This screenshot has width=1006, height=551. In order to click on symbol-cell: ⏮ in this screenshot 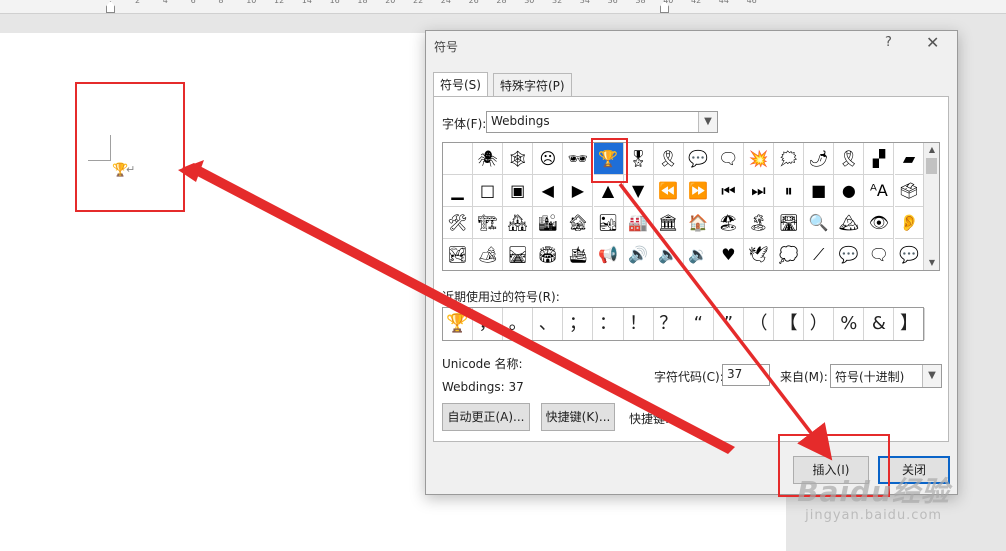, I will do `click(728, 191)`.